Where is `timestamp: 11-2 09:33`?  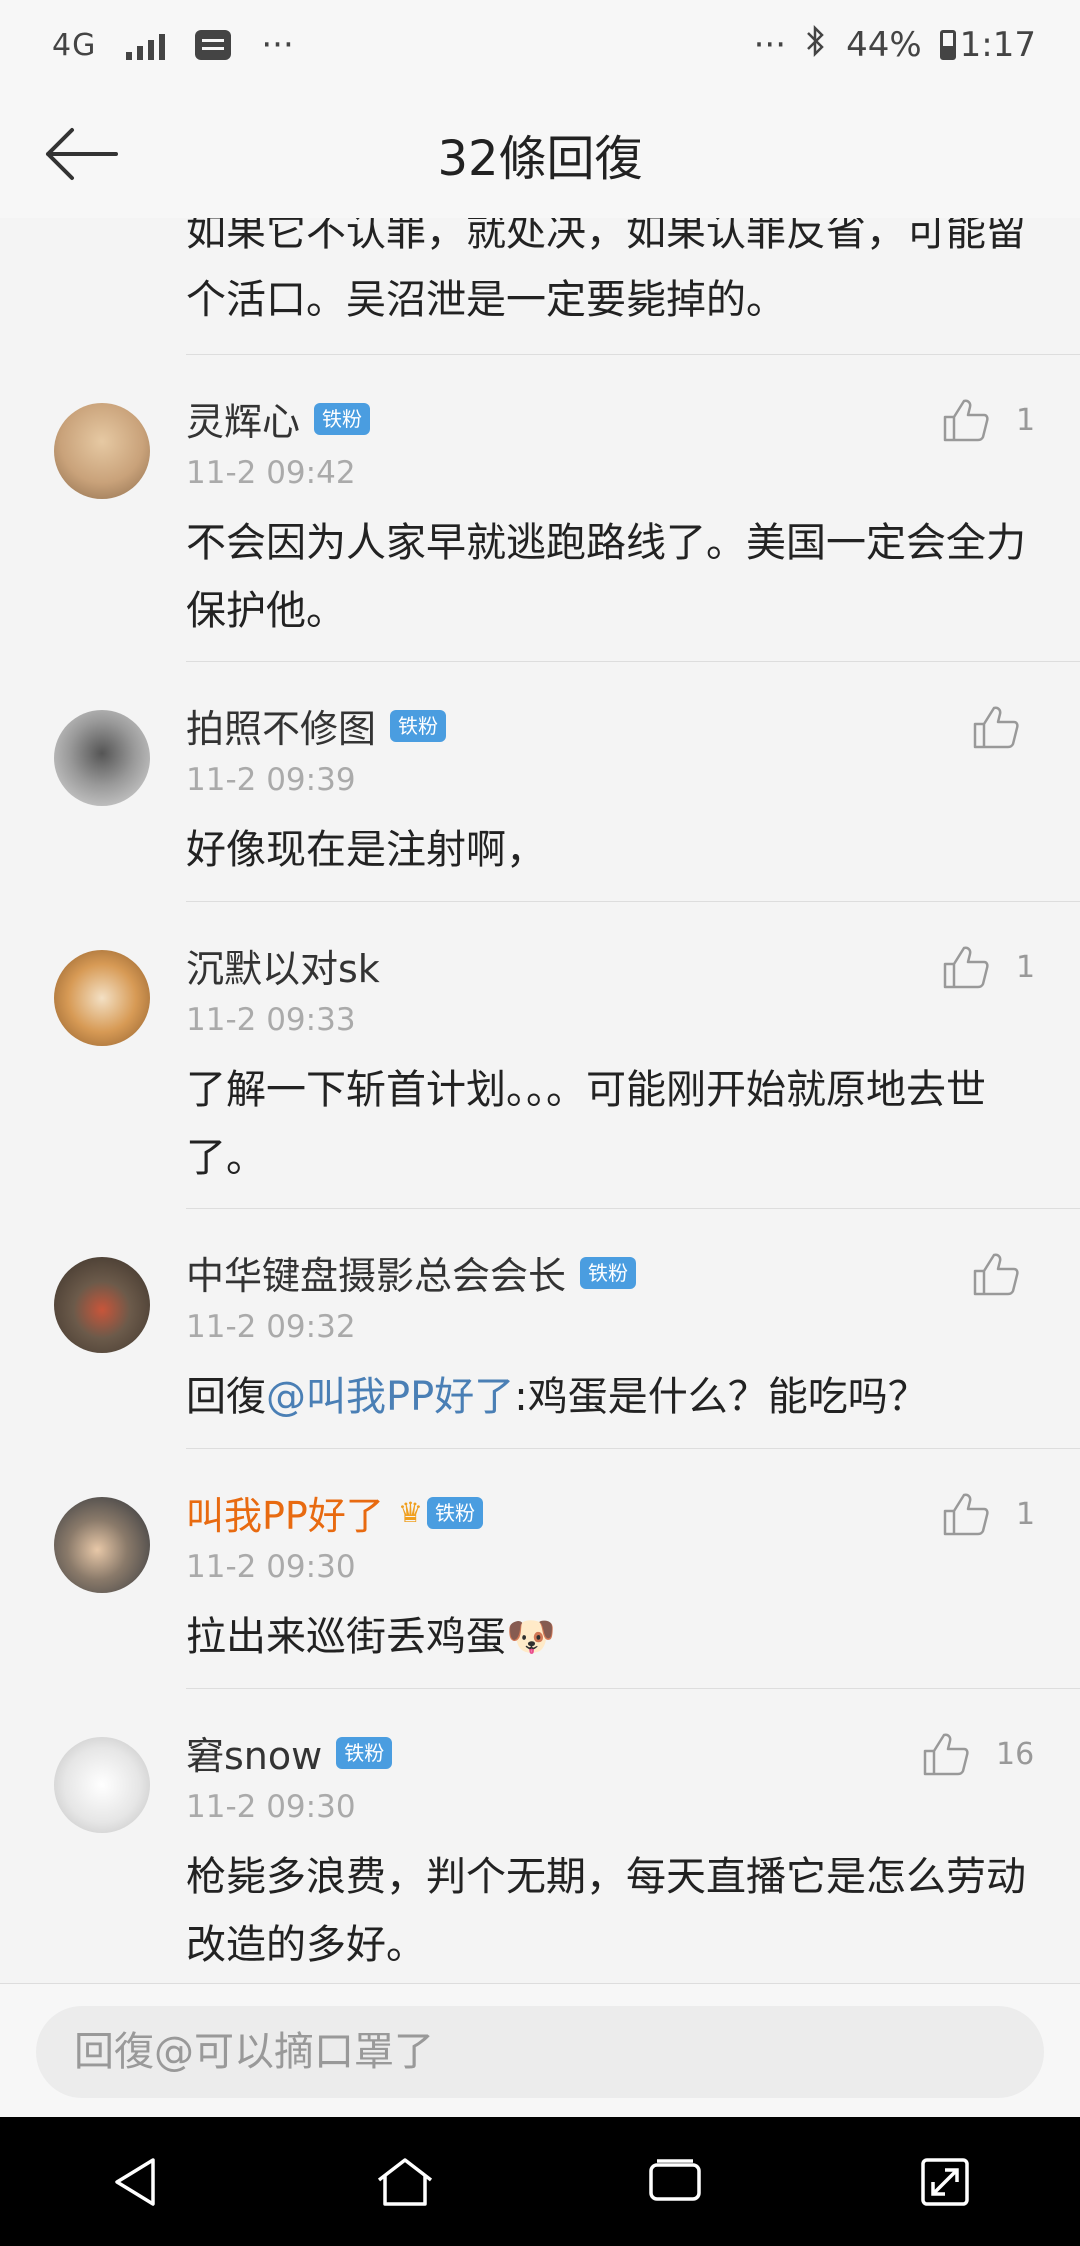 timestamp: 11-2 09:33 is located at coordinates (271, 1020).